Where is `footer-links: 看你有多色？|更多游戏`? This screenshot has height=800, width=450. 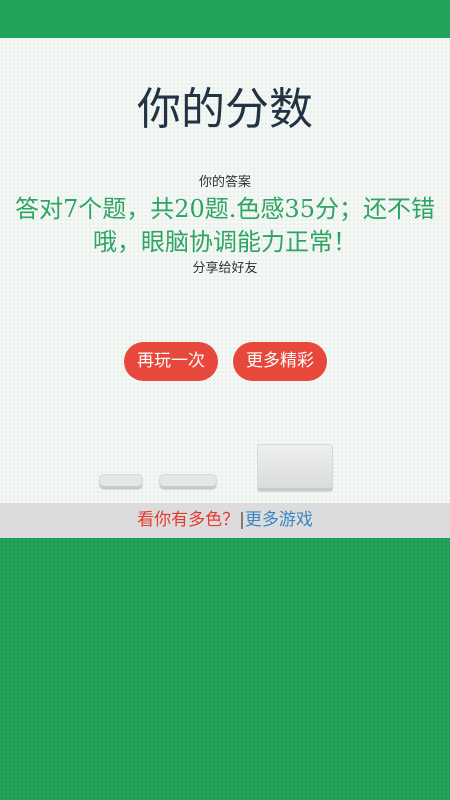 footer-links: 看你有多色？|更多游戏 is located at coordinates (225, 520).